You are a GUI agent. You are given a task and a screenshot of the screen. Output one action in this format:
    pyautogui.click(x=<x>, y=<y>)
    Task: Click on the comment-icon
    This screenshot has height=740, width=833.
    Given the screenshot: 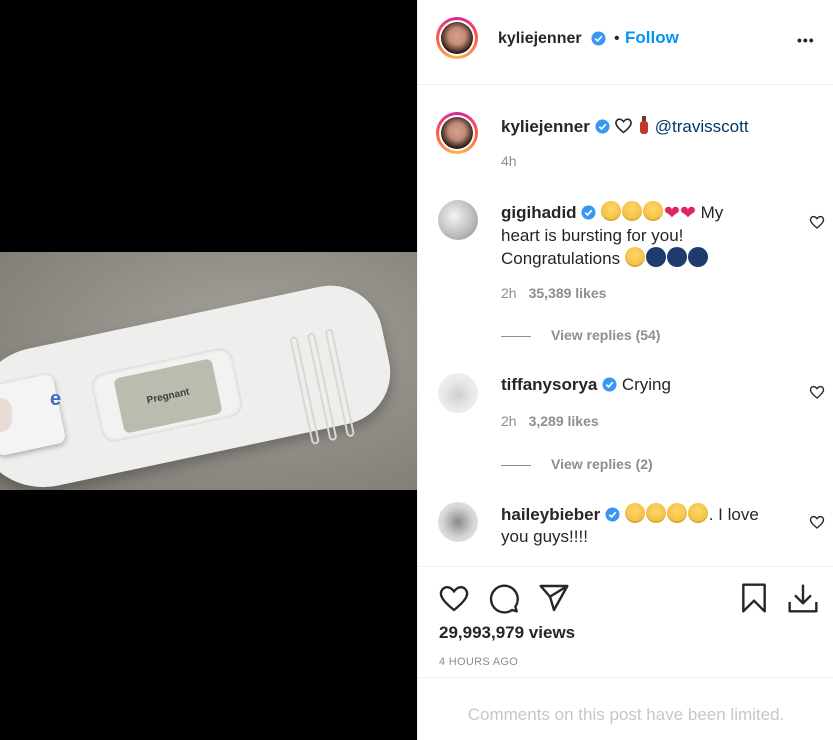 What is the action you would take?
    pyautogui.click(x=504, y=598)
    